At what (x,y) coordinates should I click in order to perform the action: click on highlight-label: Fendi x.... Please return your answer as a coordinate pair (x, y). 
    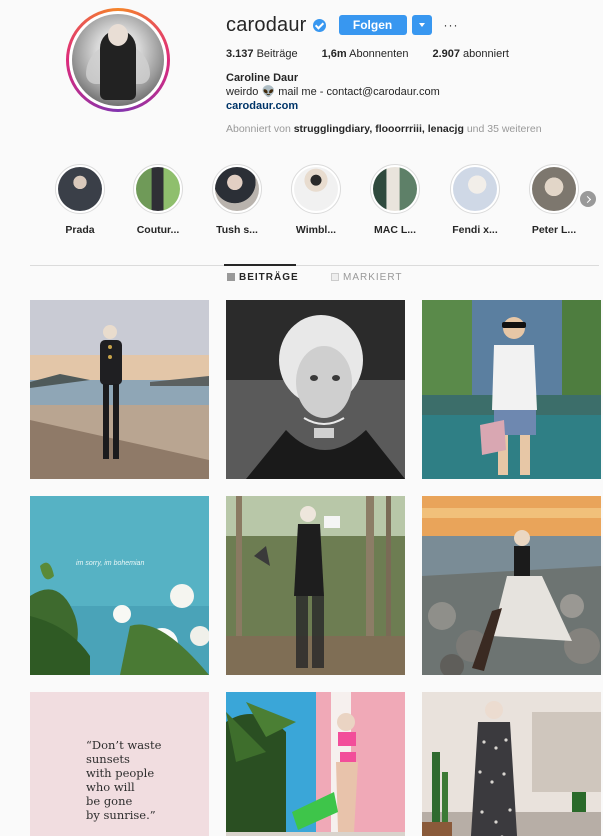
    Looking at the image, I should click on (475, 230).